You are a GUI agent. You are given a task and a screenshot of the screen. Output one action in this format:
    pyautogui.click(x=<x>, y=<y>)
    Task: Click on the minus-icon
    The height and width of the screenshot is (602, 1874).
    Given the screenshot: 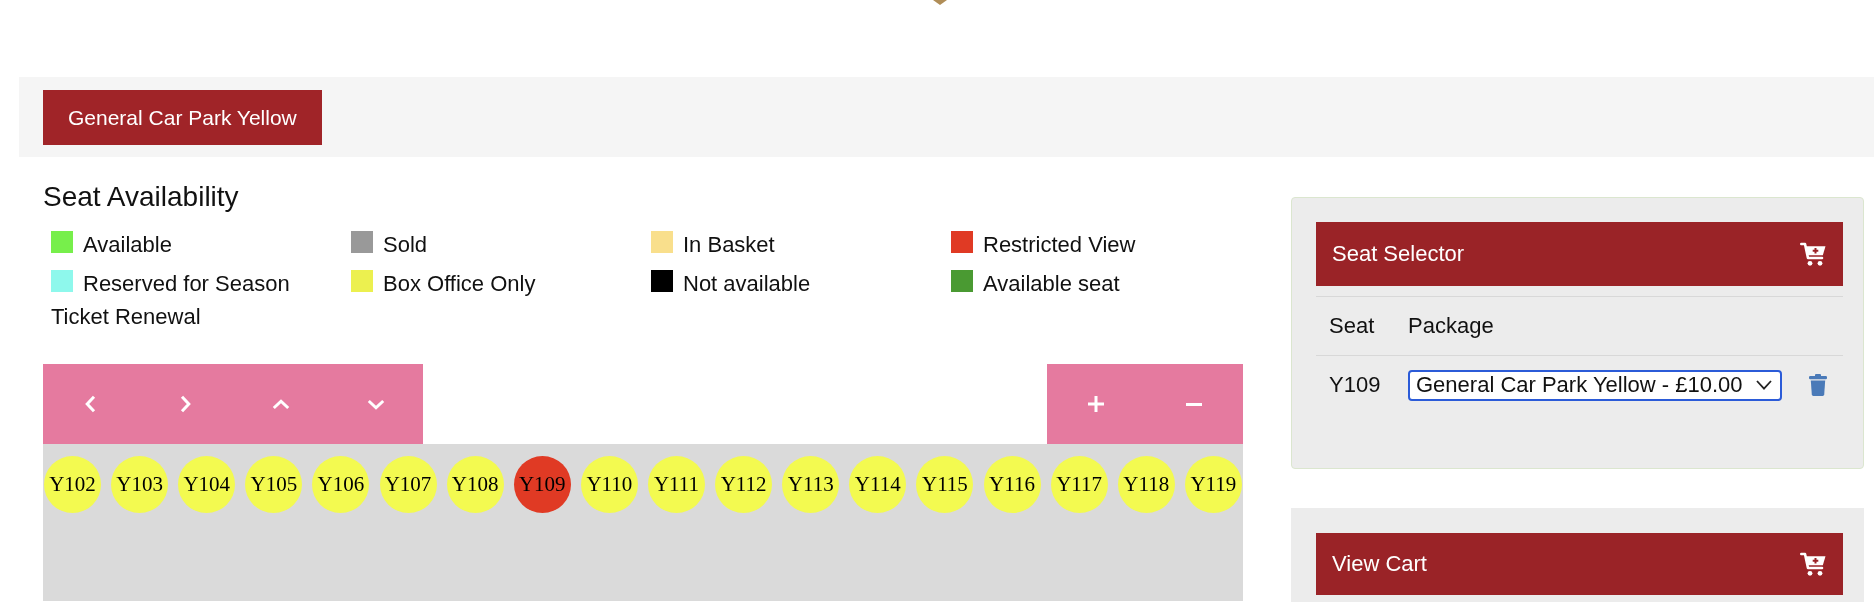 What is the action you would take?
    pyautogui.click(x=1194, y=404)
    